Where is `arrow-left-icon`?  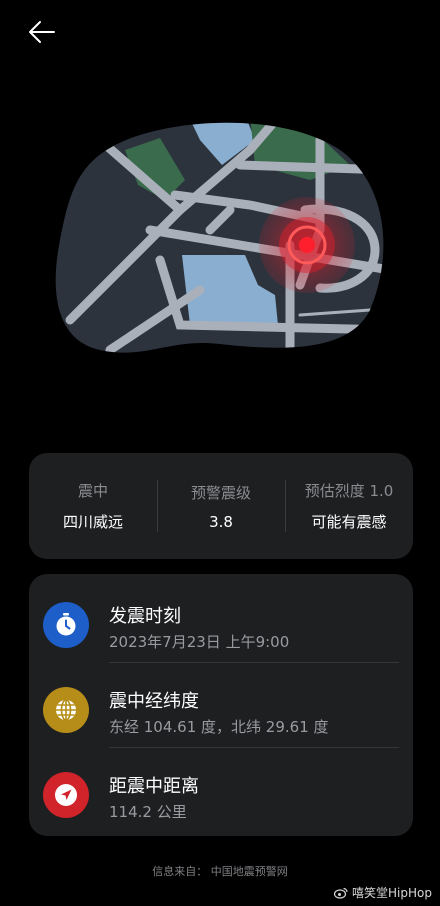
arrow-left-icon is located at coordinates (42, 32).